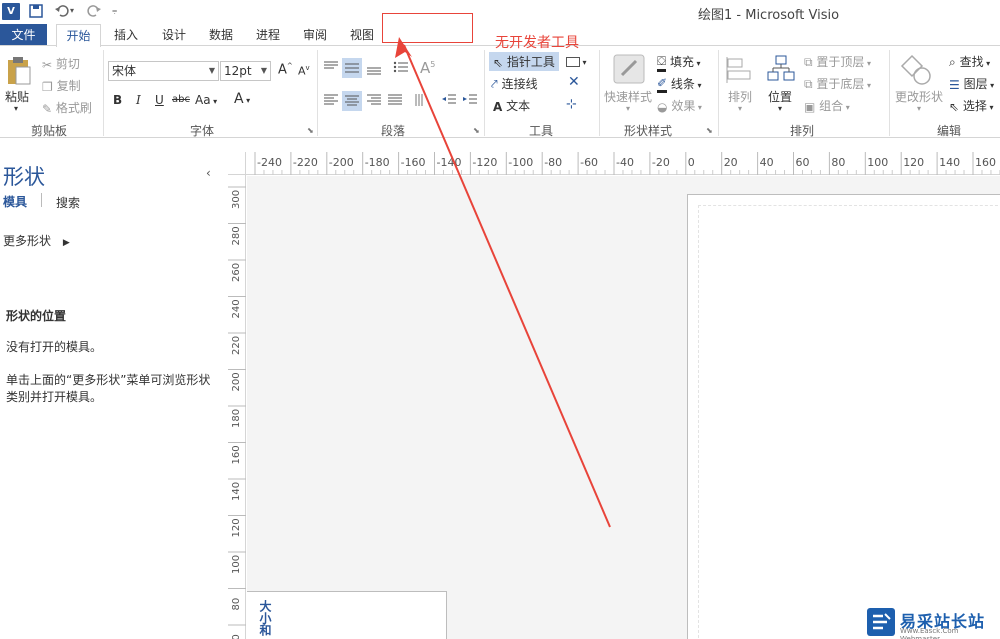 This screenshot has width=1000, height=639. I want to click on send-to-back-label: 置于底层, so click(840, 84).